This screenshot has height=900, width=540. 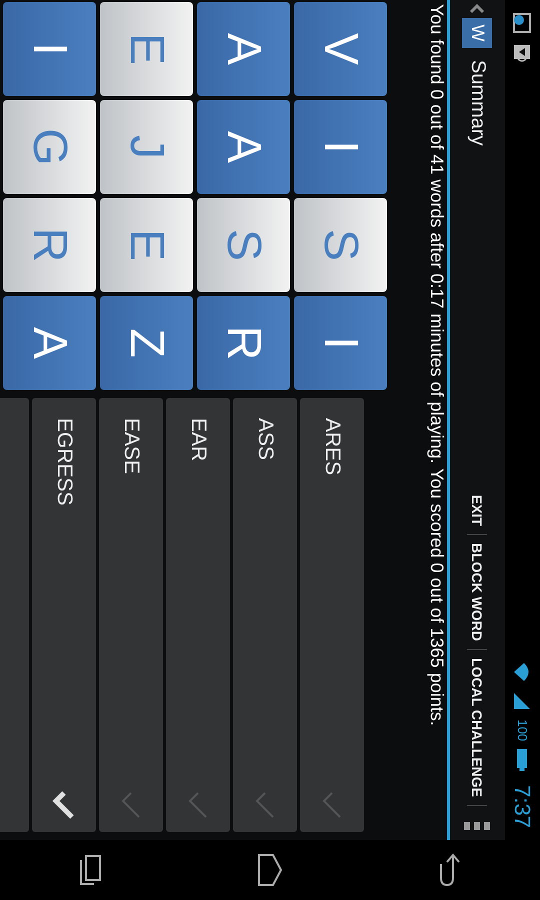 What do you see at coordinates (332, 615) in the screenshot?
I see `word-row: ARES` at bounding box center [332, 615].